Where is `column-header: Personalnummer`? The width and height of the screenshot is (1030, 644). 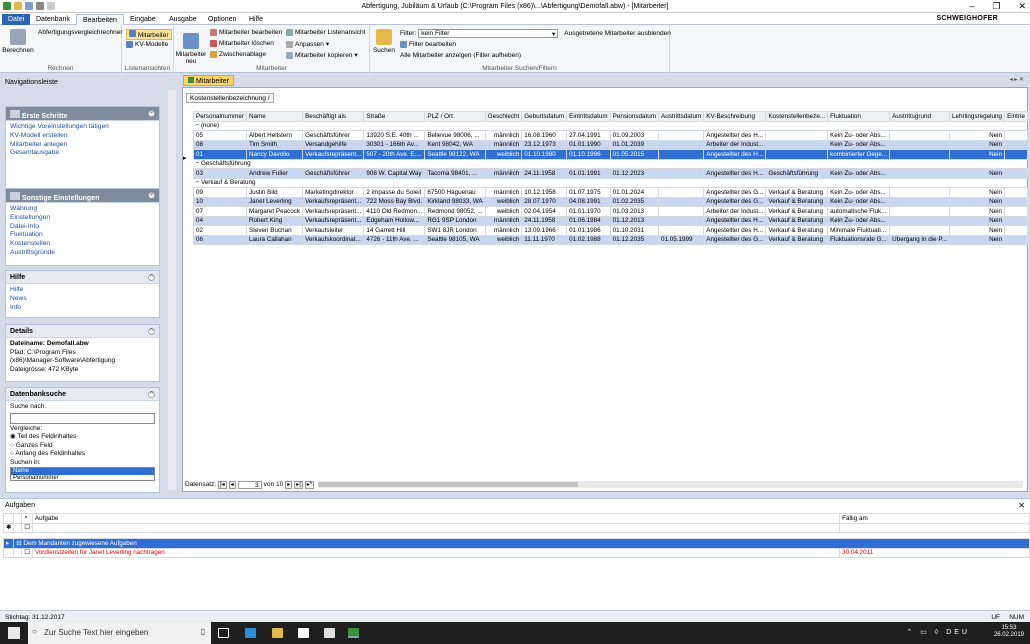
column-header: Personalnummer is located at coordinates (220, 116).